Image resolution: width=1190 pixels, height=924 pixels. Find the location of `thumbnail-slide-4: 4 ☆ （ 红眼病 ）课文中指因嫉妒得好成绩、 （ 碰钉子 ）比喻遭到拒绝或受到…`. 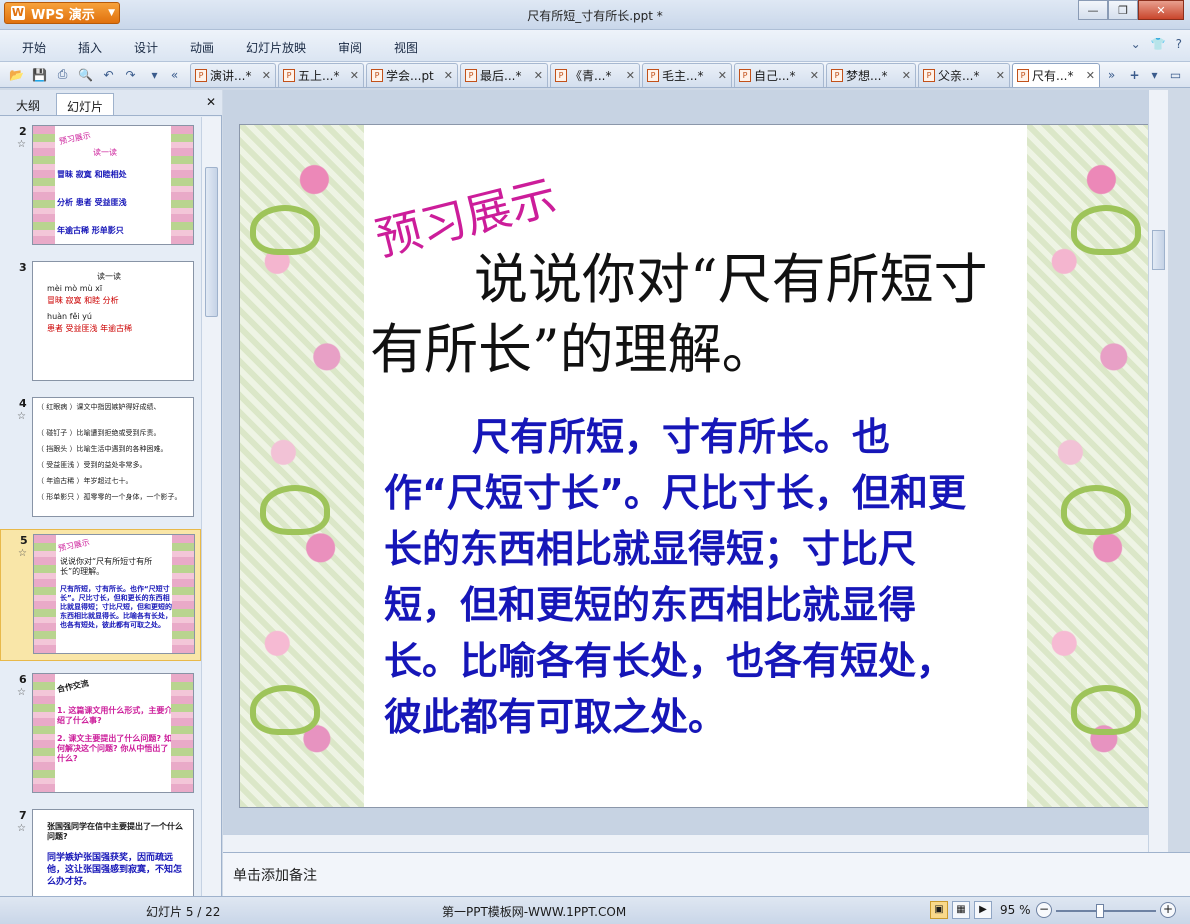

thumbnail-slide-4: 4 ☆ （ 红眼病 ）课文中指因嫉妒得好成绩、 （ 碰钉子 ）比喻遭到拒绝或受到… is located at coordinates (100, 457).